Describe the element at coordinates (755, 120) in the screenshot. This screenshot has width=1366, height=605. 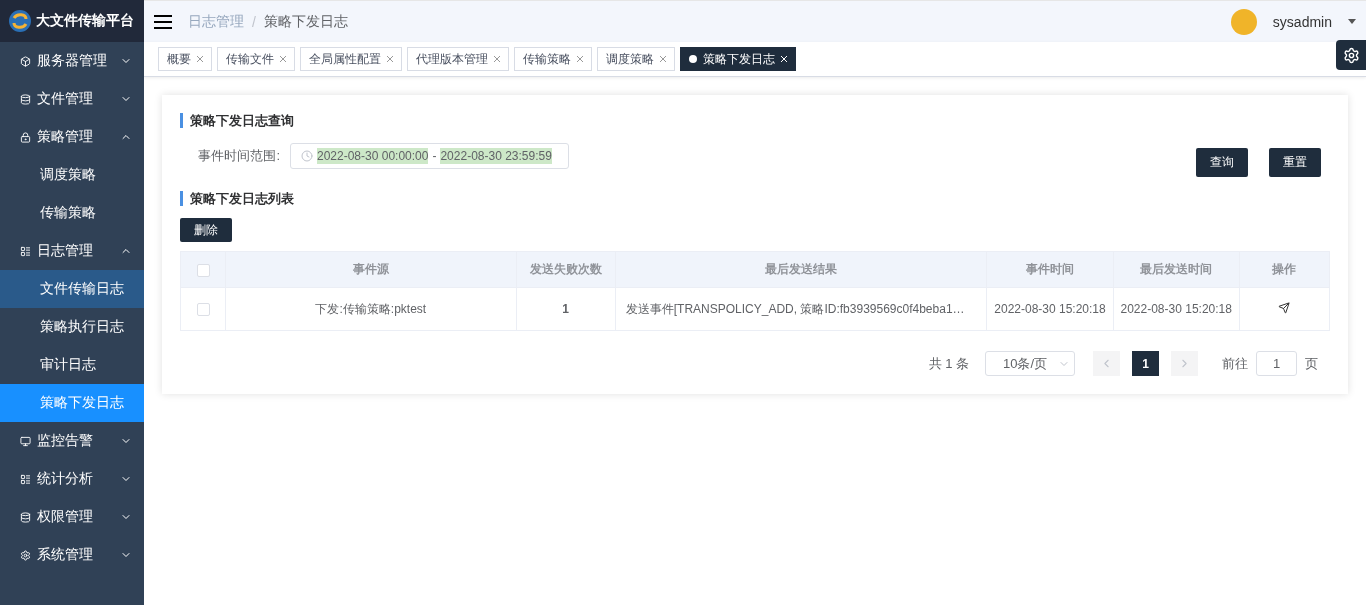
I see `section-title: 策略下发日志查询` at that location.